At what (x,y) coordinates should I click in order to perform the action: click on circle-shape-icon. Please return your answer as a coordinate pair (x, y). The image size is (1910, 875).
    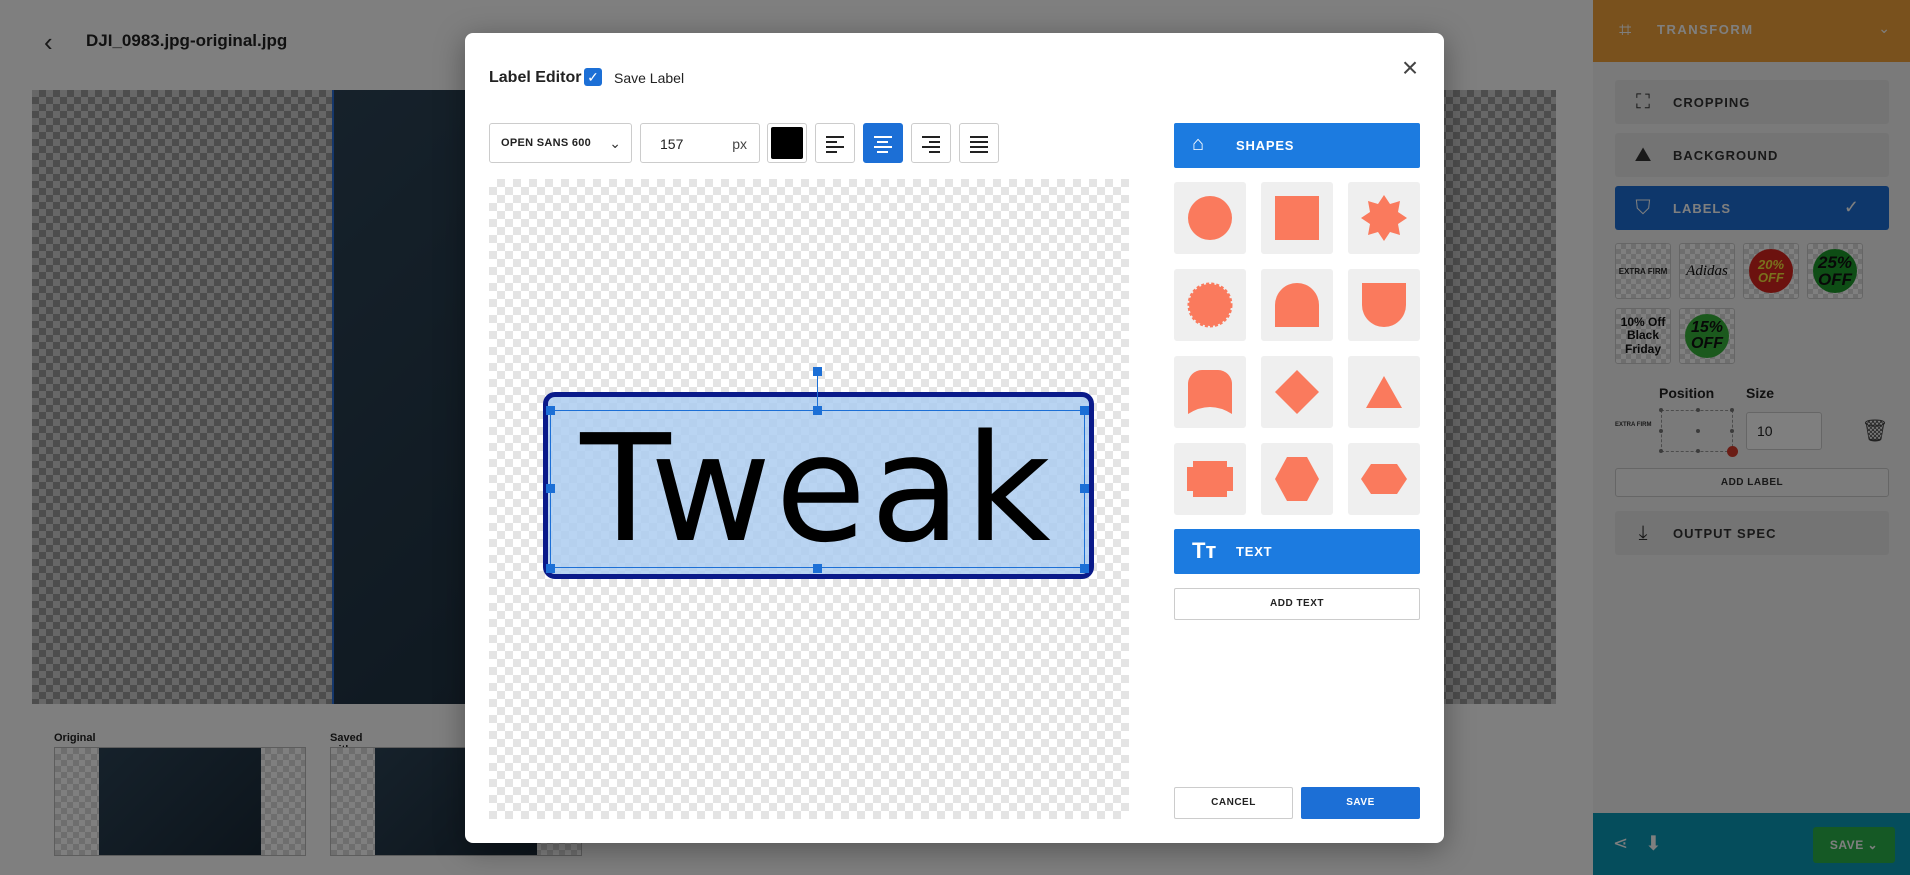
    Looking at the image, I should click on (1210, 218).